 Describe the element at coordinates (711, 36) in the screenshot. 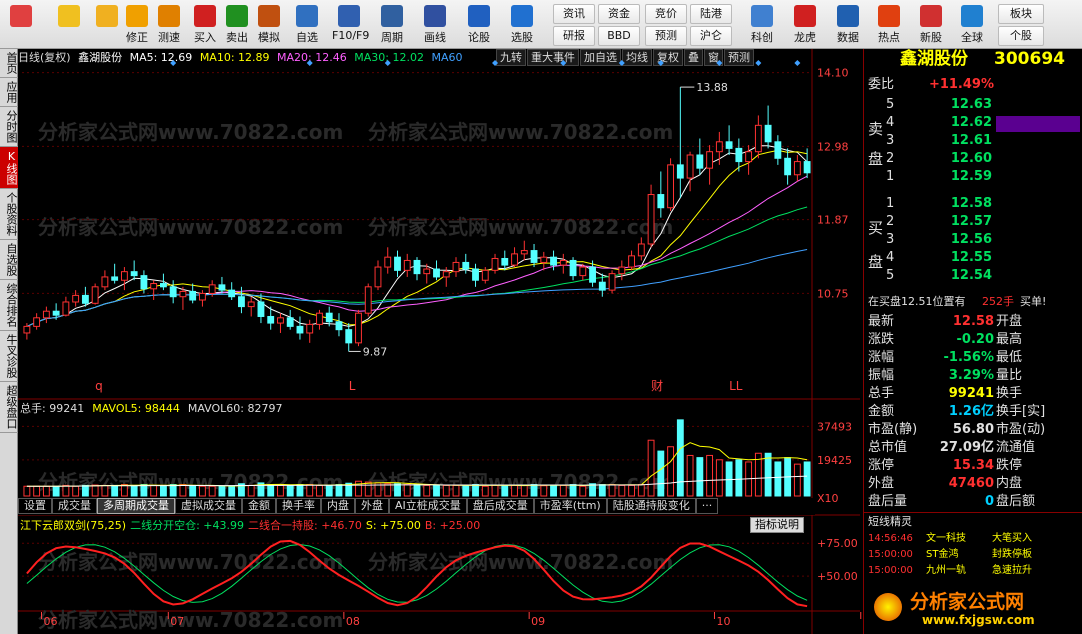

I see `toolbar-text-button-7: 沪仑` at that location.